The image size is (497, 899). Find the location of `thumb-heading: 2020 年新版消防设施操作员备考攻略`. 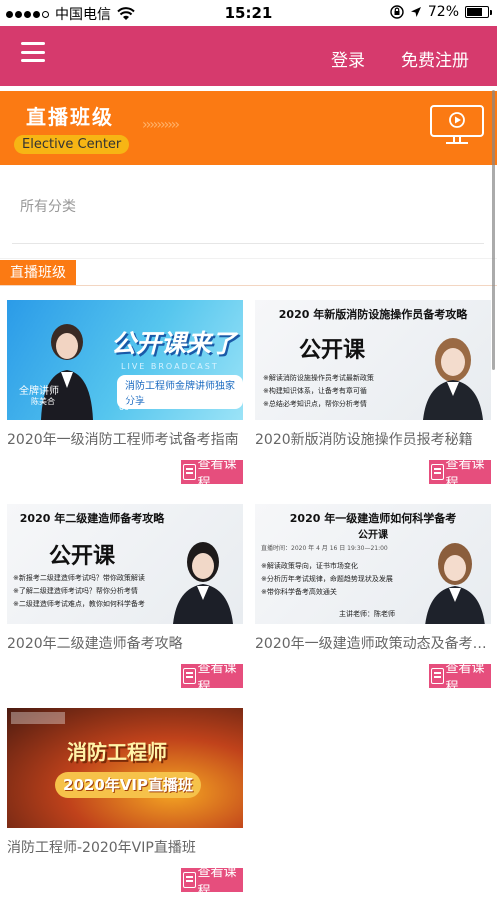

thumb-heading: 2020 年新版消防设施操作员备考攻略 is located at coordinates (373, 314).